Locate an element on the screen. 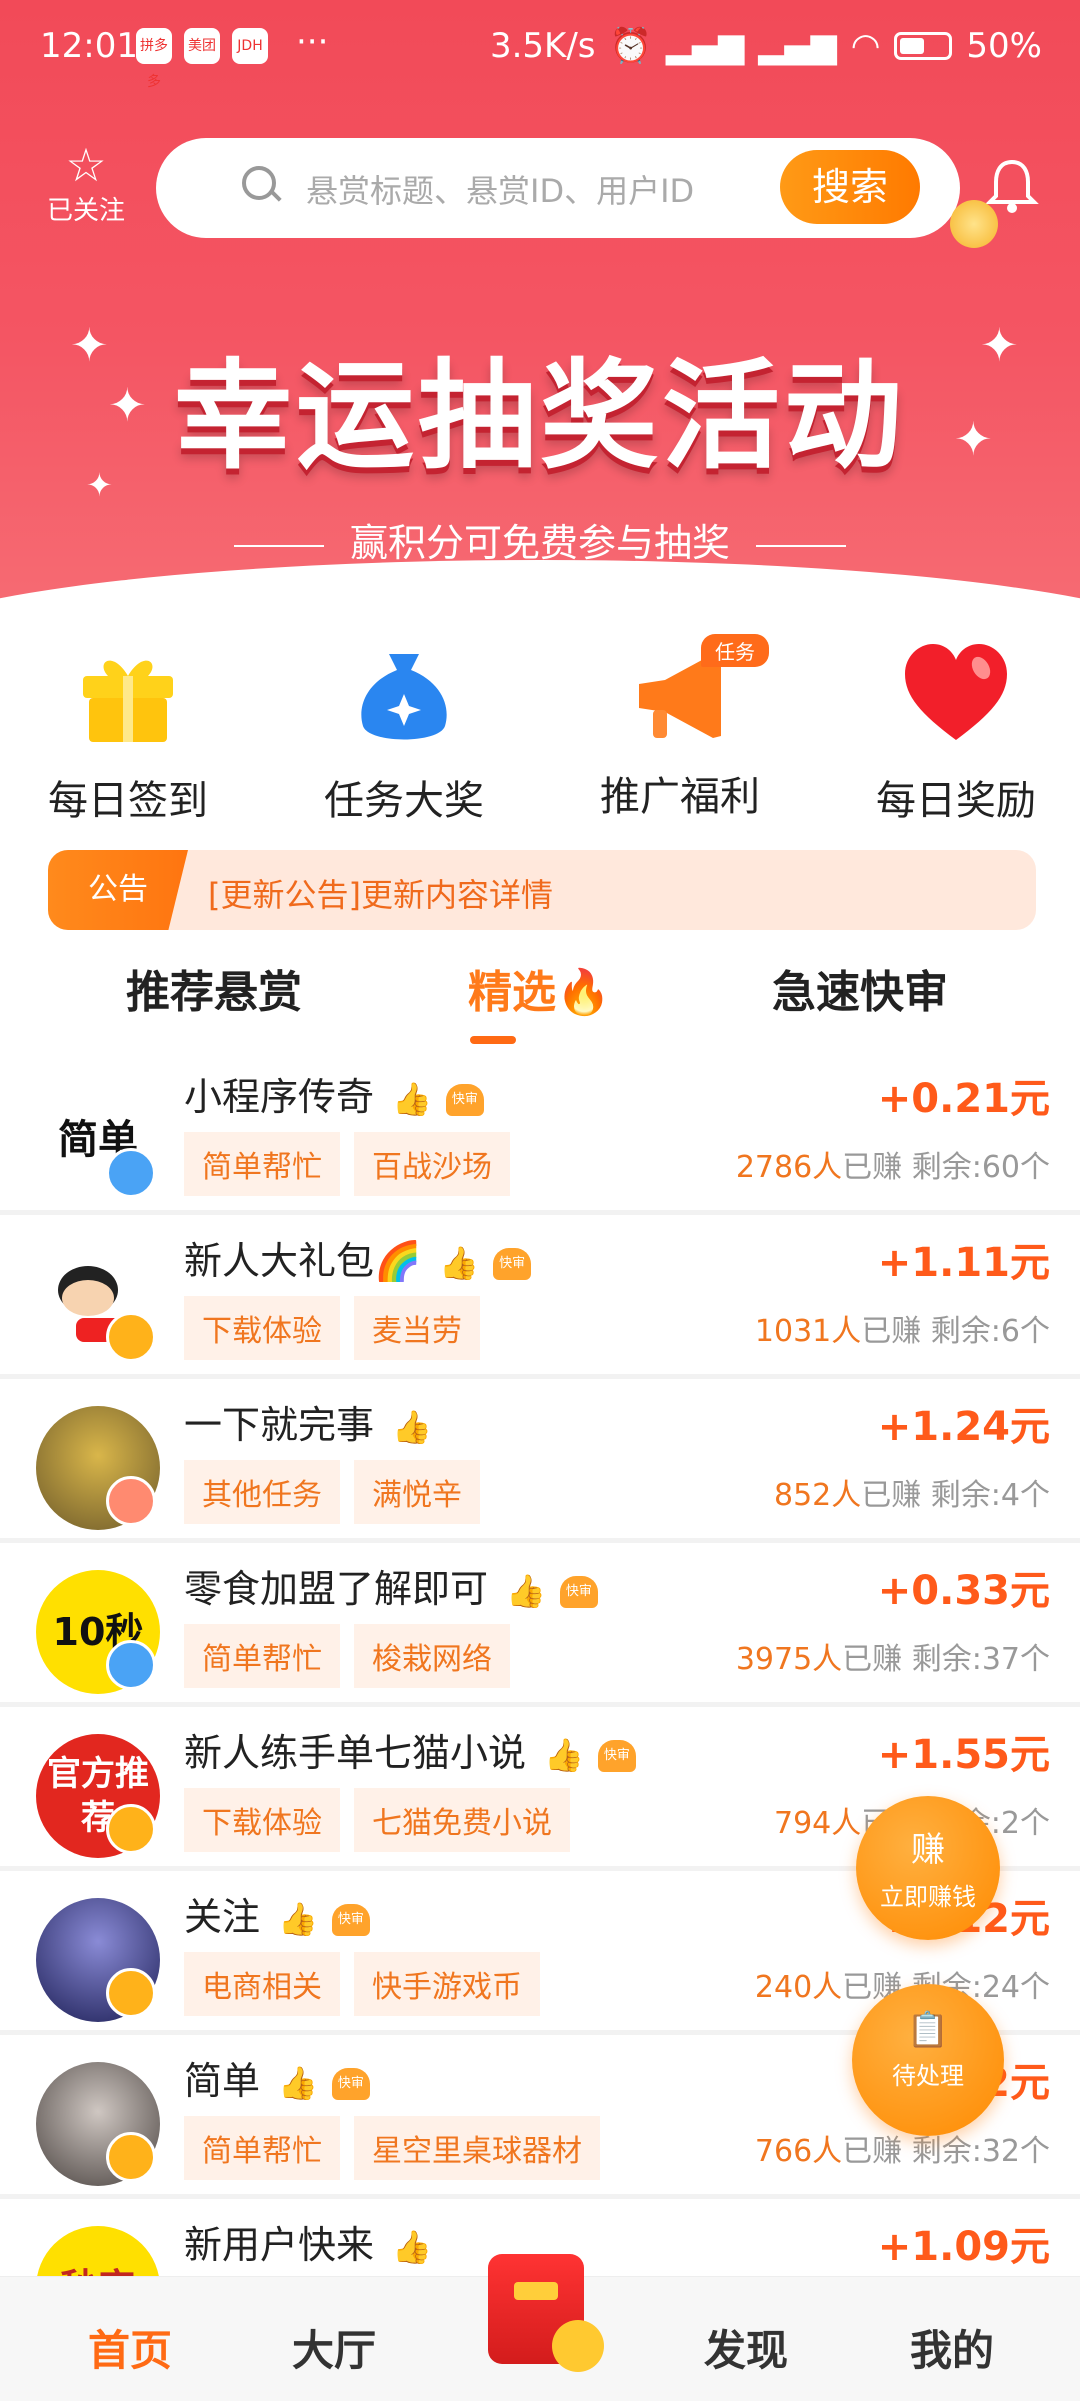  quick-action-daily-reward: 每日奖励 is located at coordinates (956, 733).